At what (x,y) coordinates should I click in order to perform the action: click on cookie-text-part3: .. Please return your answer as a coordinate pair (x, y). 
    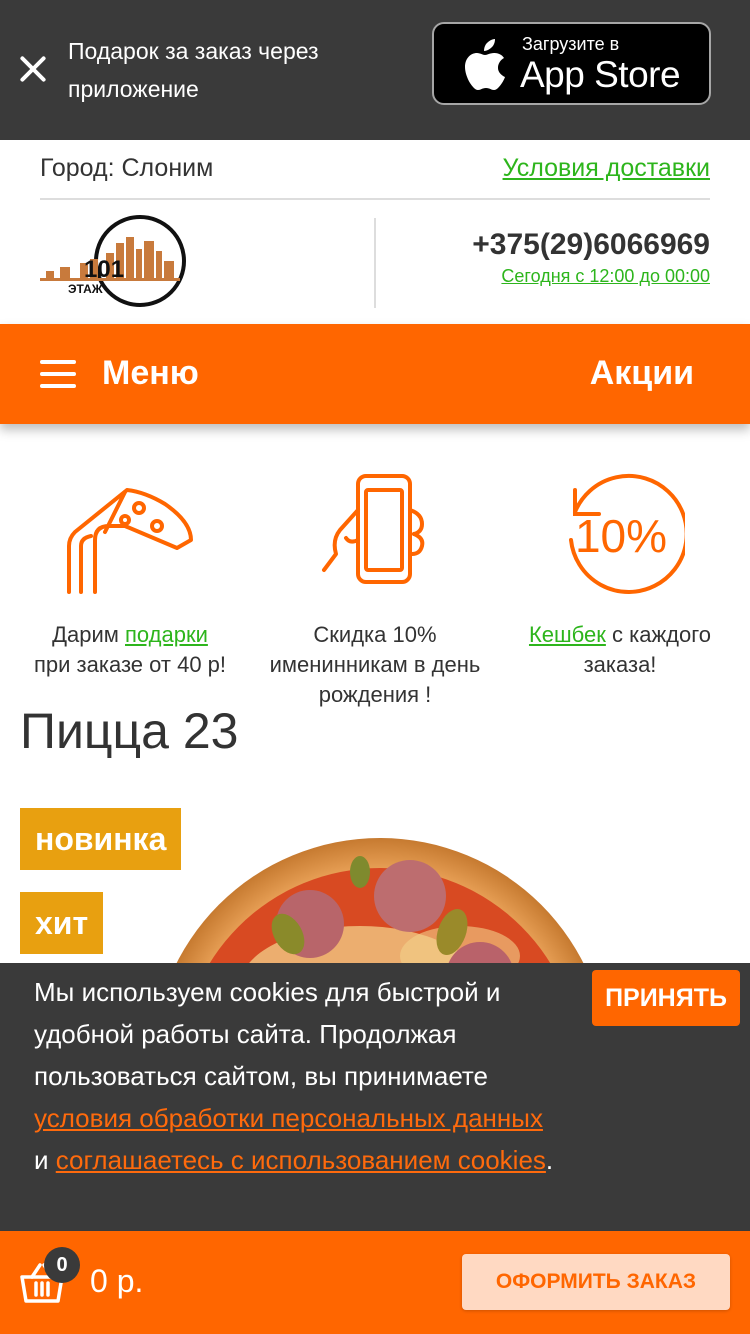
    Looking at the image, I should click on (549, 1160).